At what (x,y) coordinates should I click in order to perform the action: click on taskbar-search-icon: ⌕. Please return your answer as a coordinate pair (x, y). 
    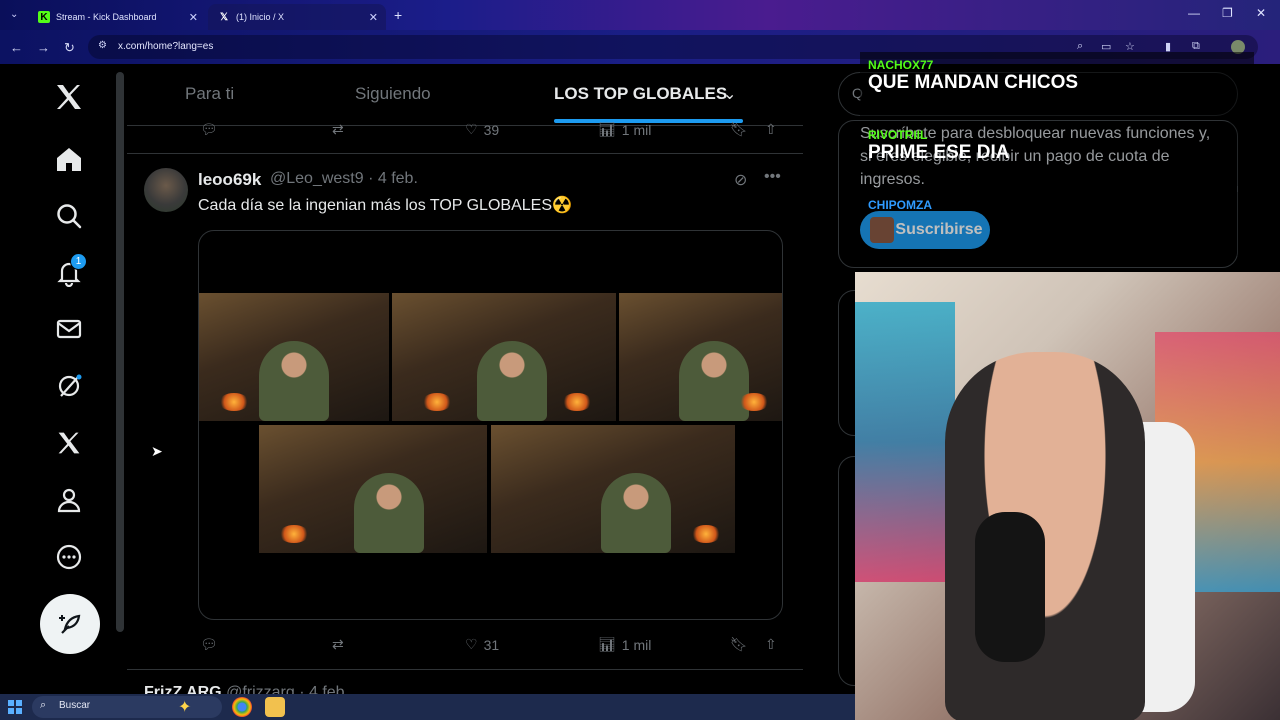
    Looking at the image, I should click on (43, 705).